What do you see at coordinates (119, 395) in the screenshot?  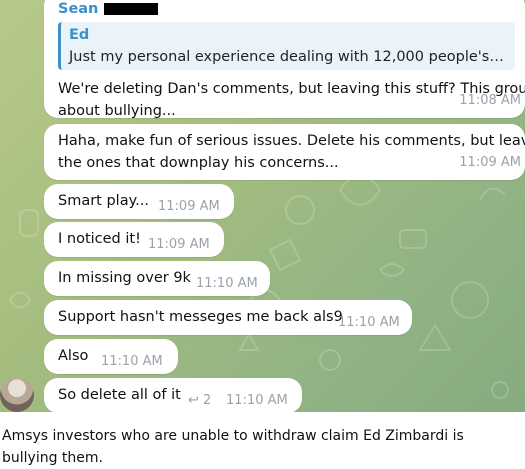 I see `message-text: So delete all of it` at bounding box center [119, 395].